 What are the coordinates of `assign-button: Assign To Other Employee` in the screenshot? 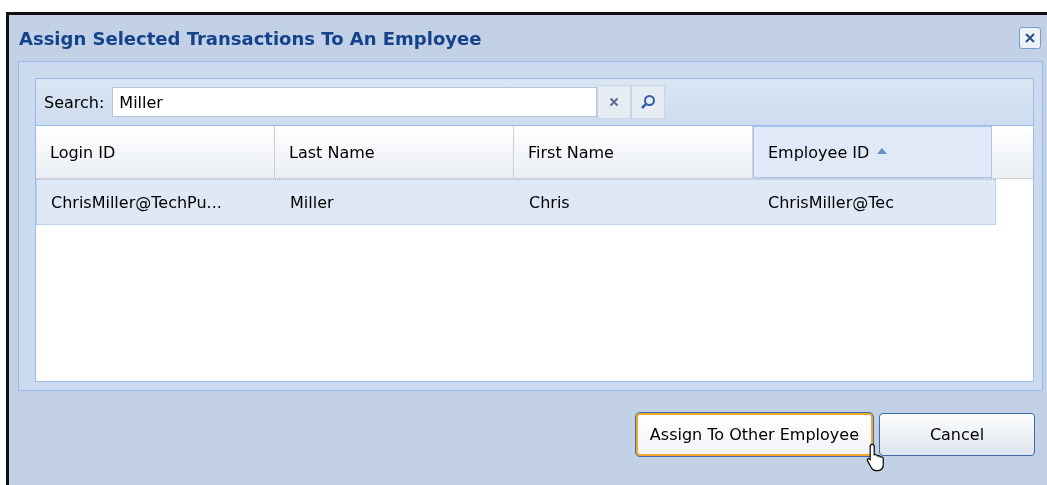 It's located at (754, 434).